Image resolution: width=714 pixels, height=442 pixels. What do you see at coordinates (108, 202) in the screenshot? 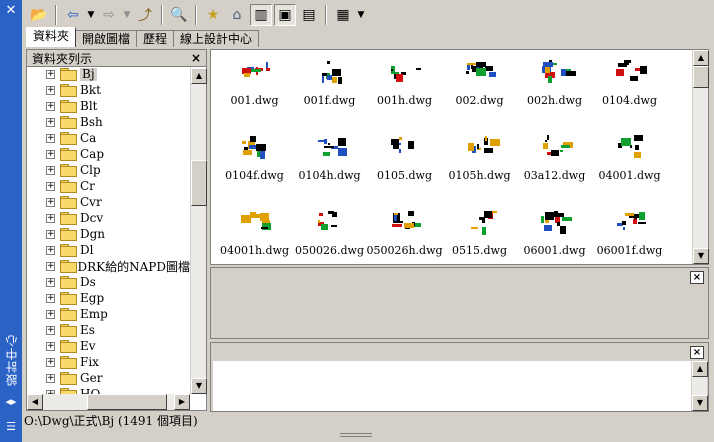
I see `tree-item: + Cvr` at bounding box center [108, 202].